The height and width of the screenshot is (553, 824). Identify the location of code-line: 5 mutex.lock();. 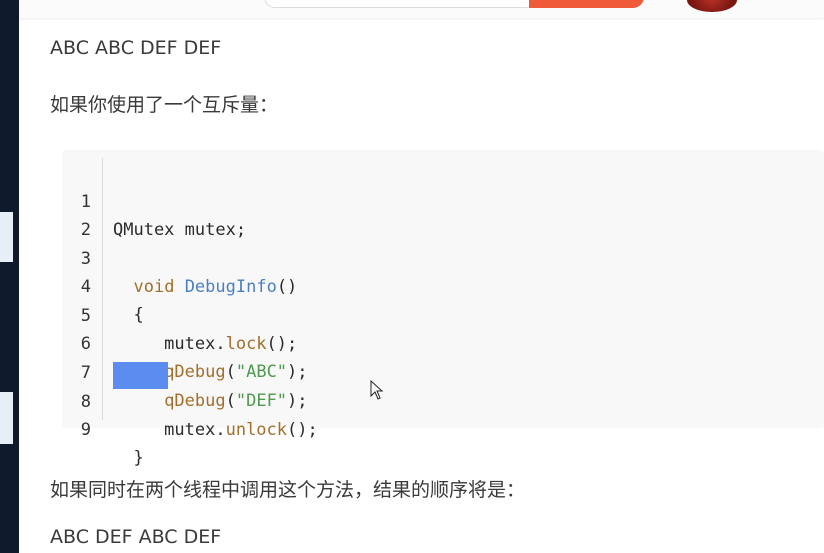
(443, 314).